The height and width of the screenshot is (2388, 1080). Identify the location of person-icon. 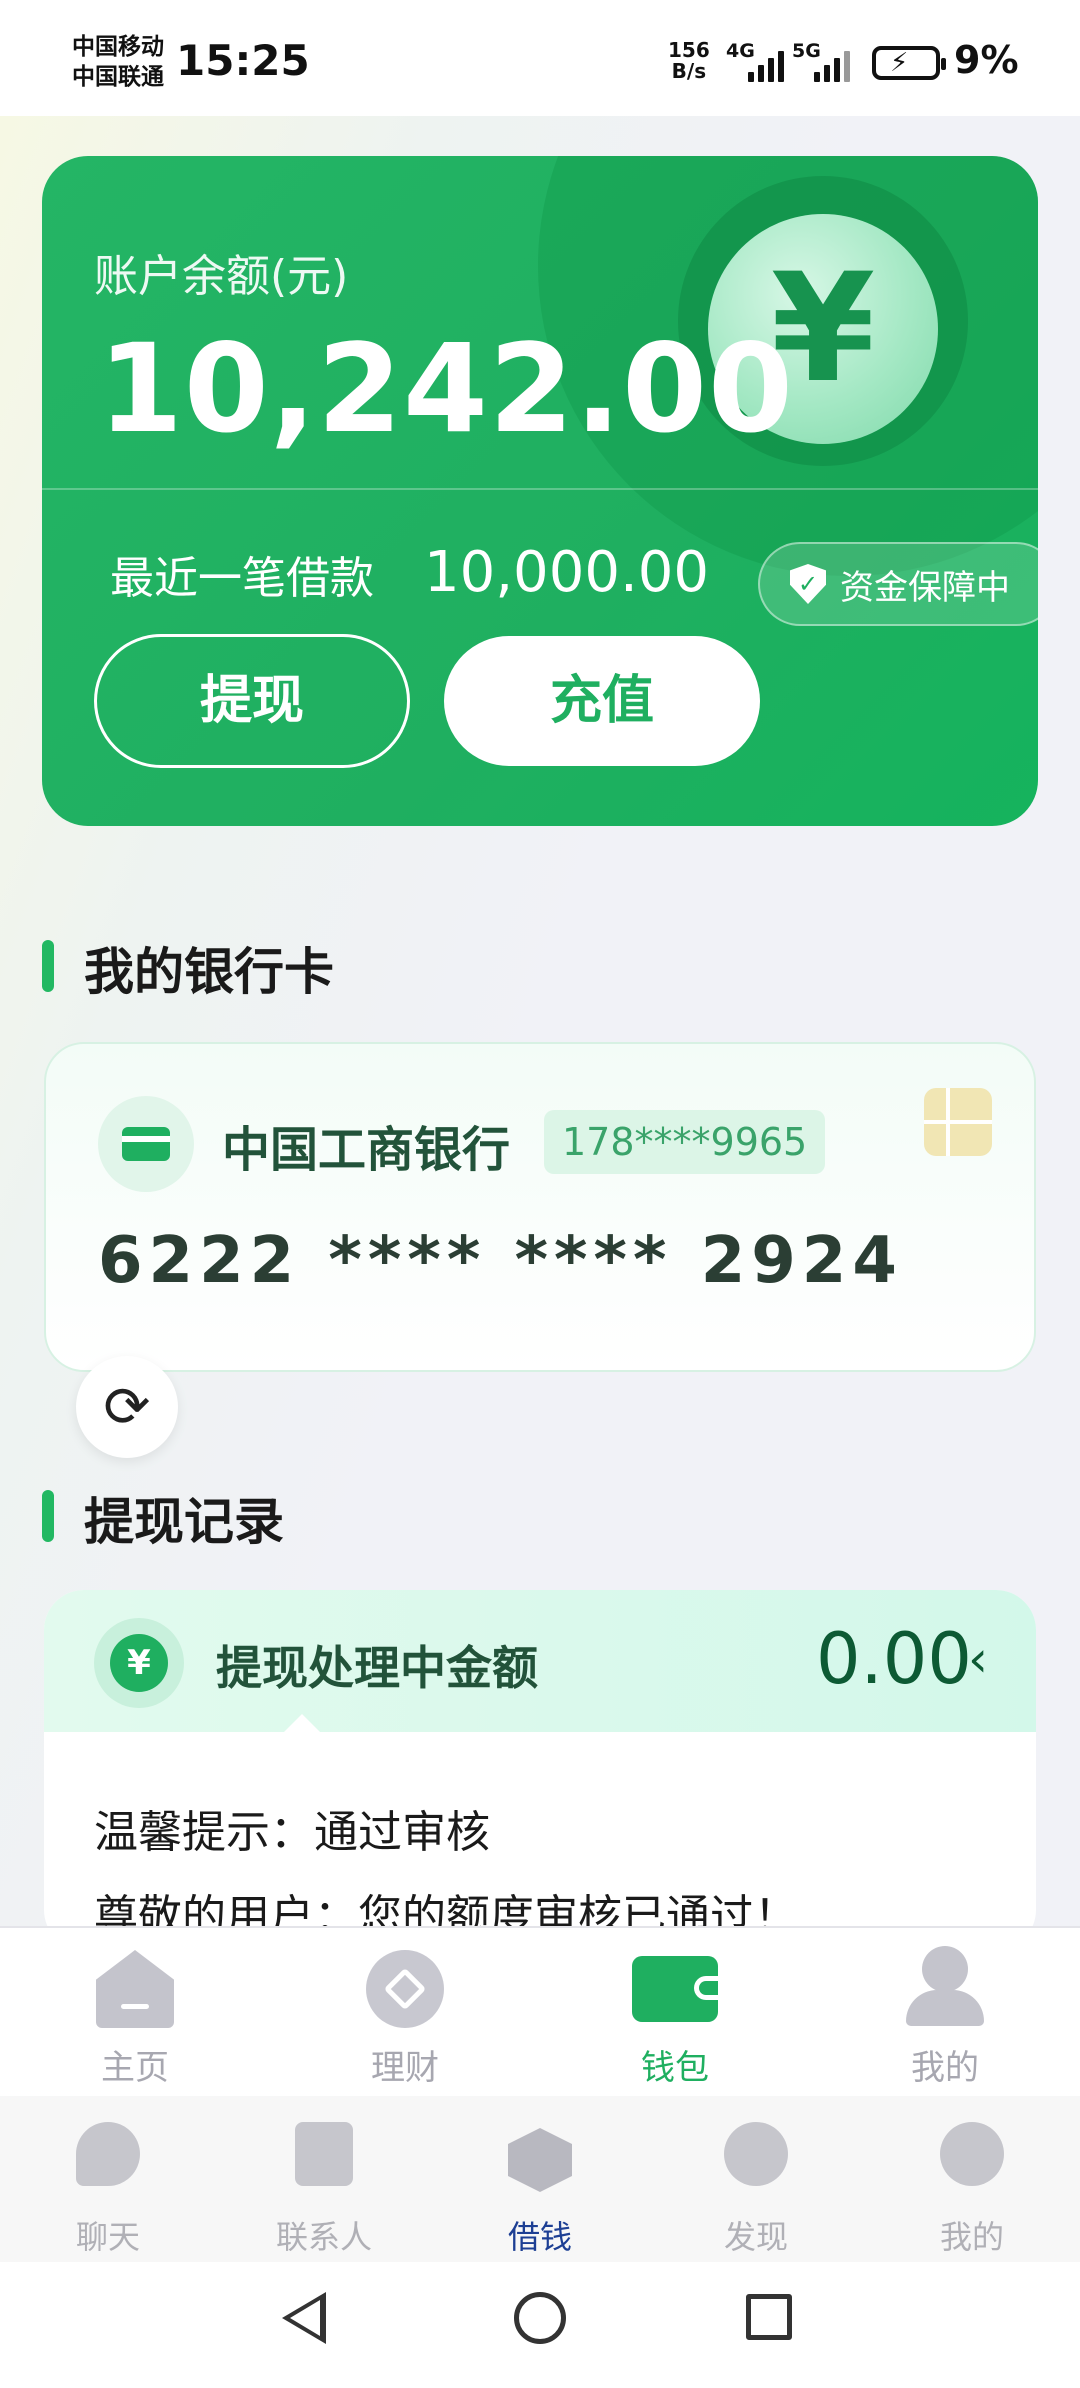
(945, 1969).